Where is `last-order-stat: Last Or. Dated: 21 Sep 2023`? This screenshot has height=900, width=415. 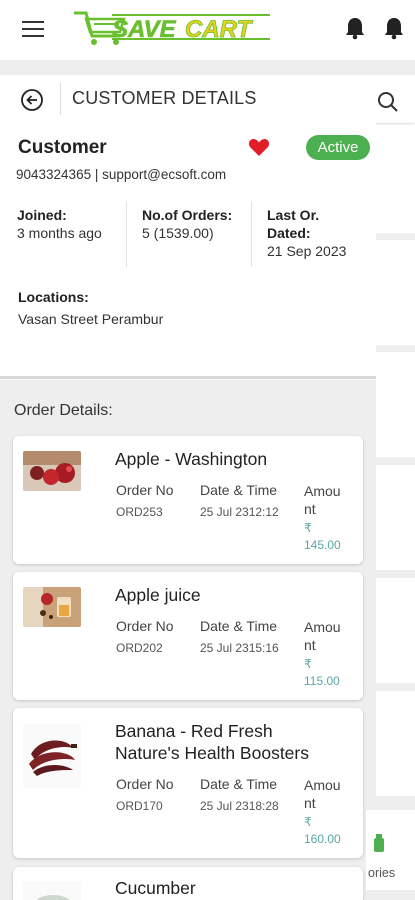
last-order-stat: Last Or. Dated: 21 Sep 2023 is located at coordinates (306, 233).